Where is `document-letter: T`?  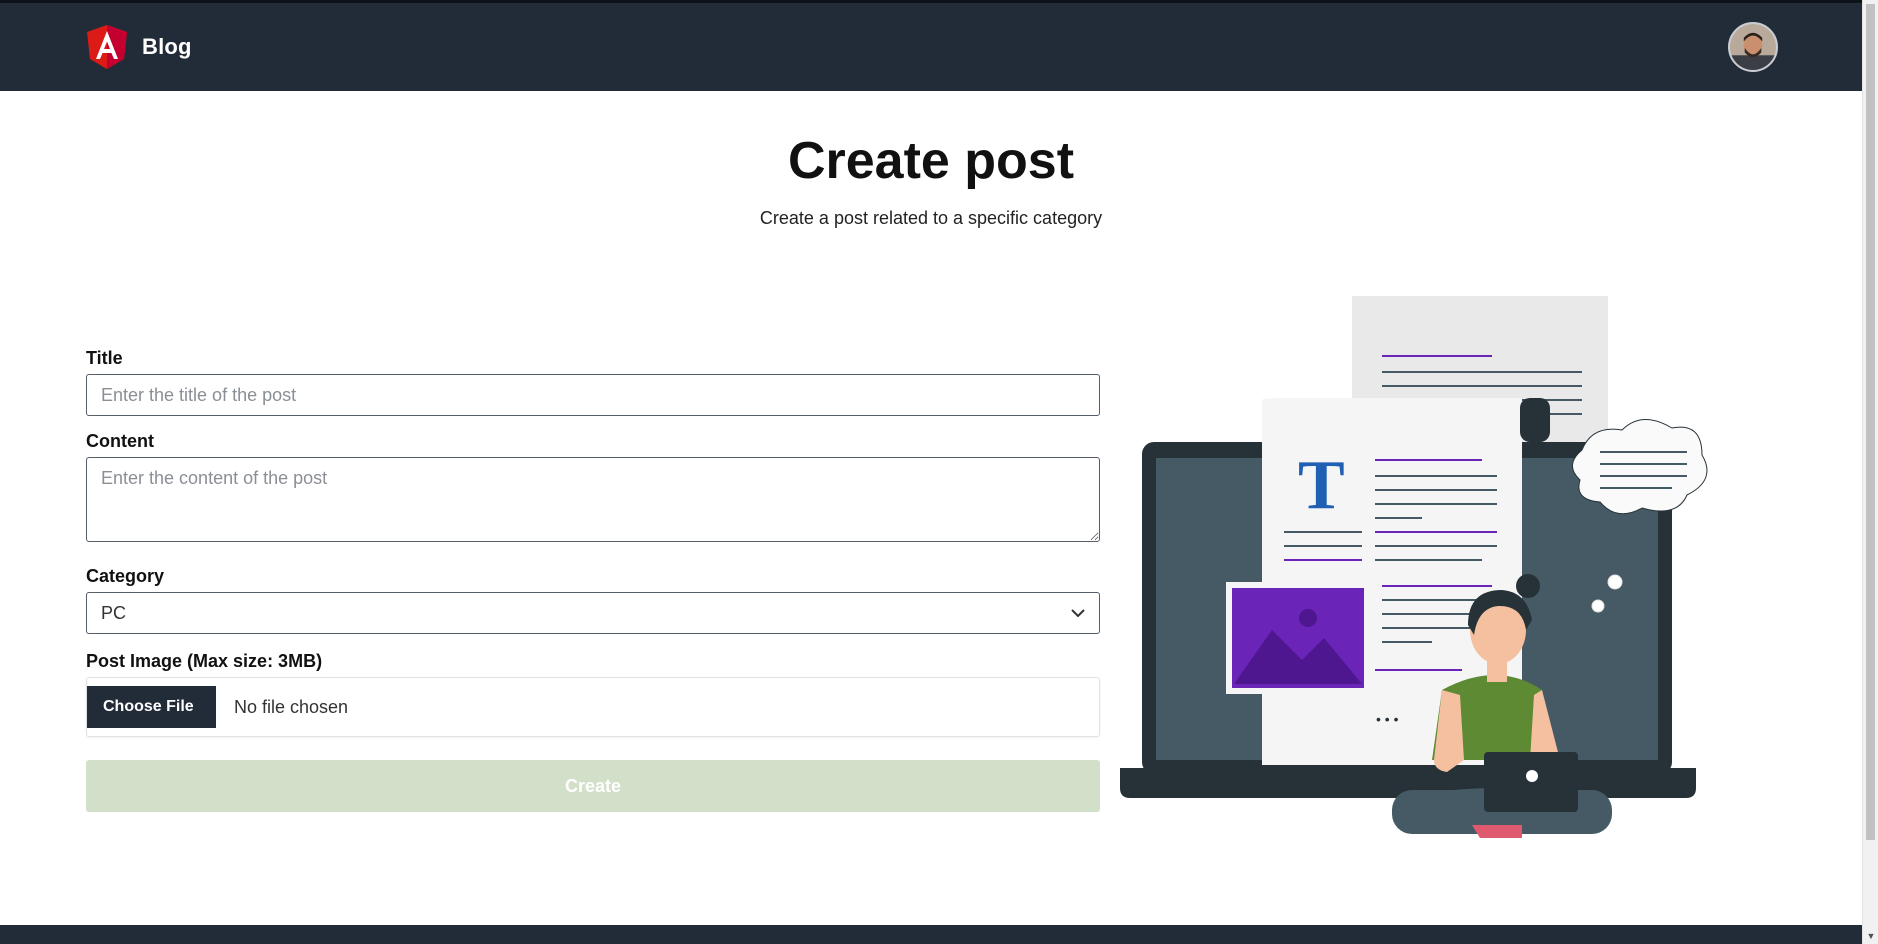 document-letter: T is located at coordinates (1321, 485).